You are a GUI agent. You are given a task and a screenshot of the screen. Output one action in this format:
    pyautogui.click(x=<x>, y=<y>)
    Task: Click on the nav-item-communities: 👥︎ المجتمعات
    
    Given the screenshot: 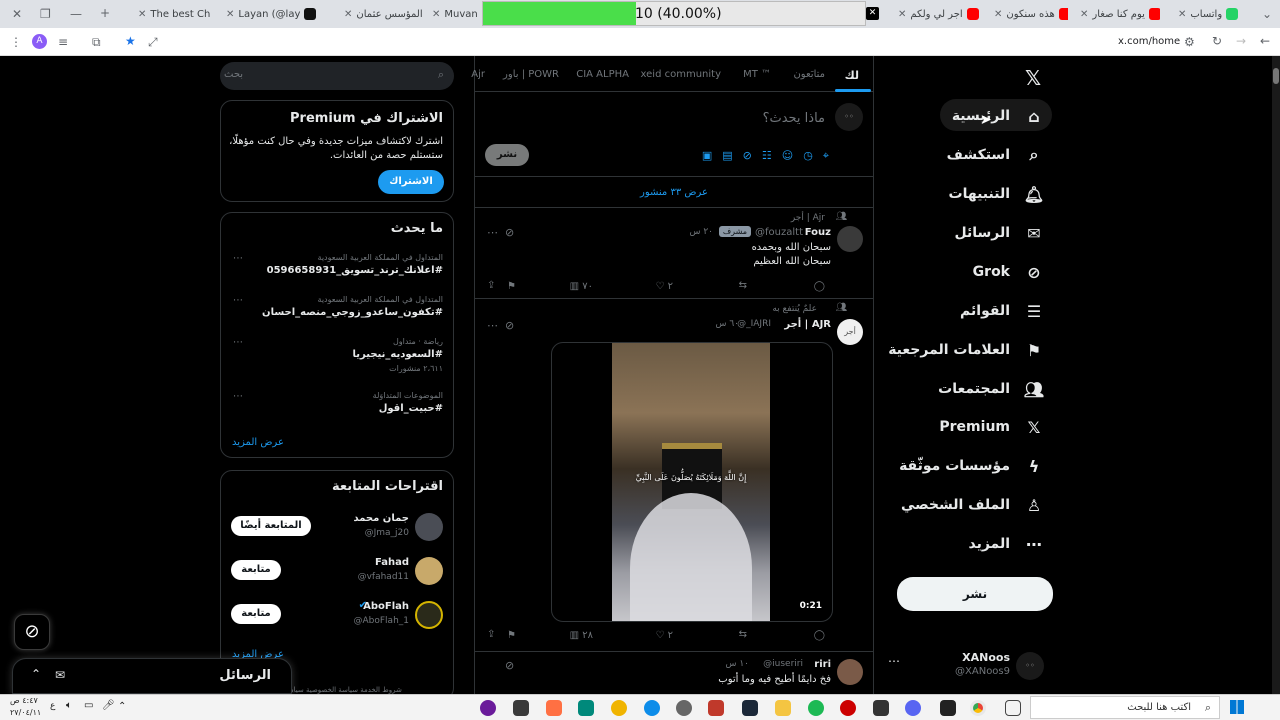 What is the action you would take?
    pyautogui.click(x=991, y=389)
    